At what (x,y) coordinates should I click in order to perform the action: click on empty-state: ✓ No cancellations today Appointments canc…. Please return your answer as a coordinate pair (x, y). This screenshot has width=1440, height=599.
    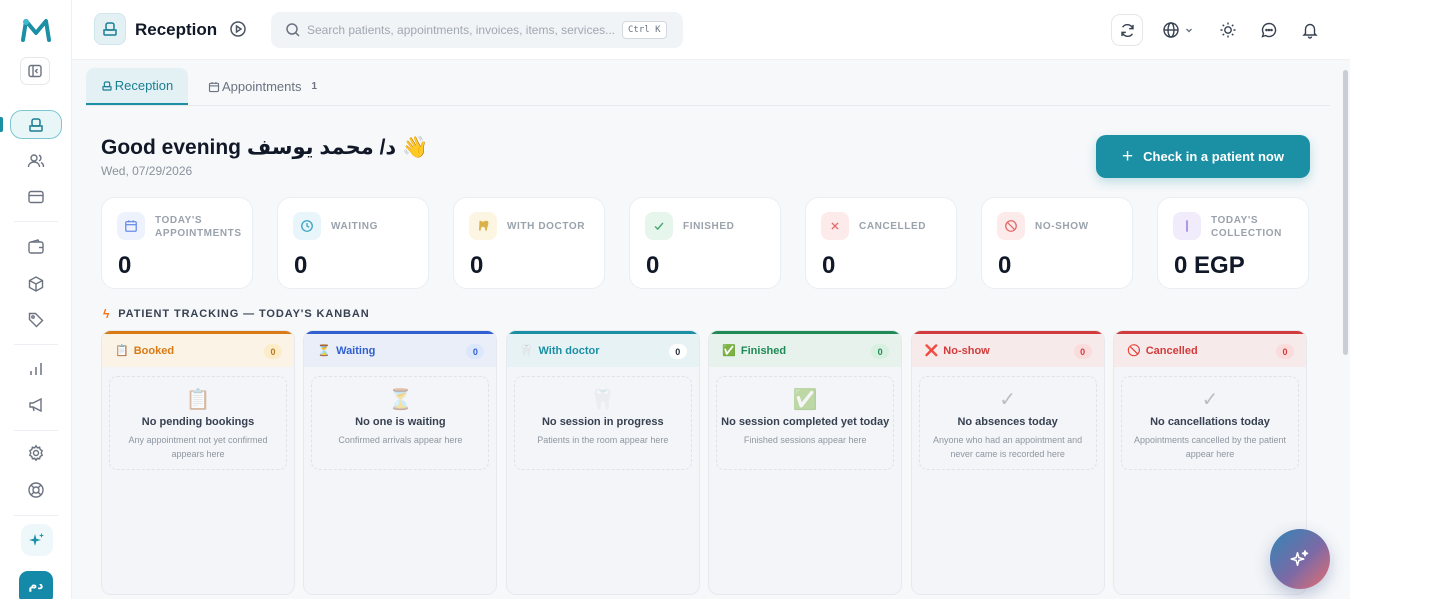
    Looking at the image, I should click on (1210, 423).